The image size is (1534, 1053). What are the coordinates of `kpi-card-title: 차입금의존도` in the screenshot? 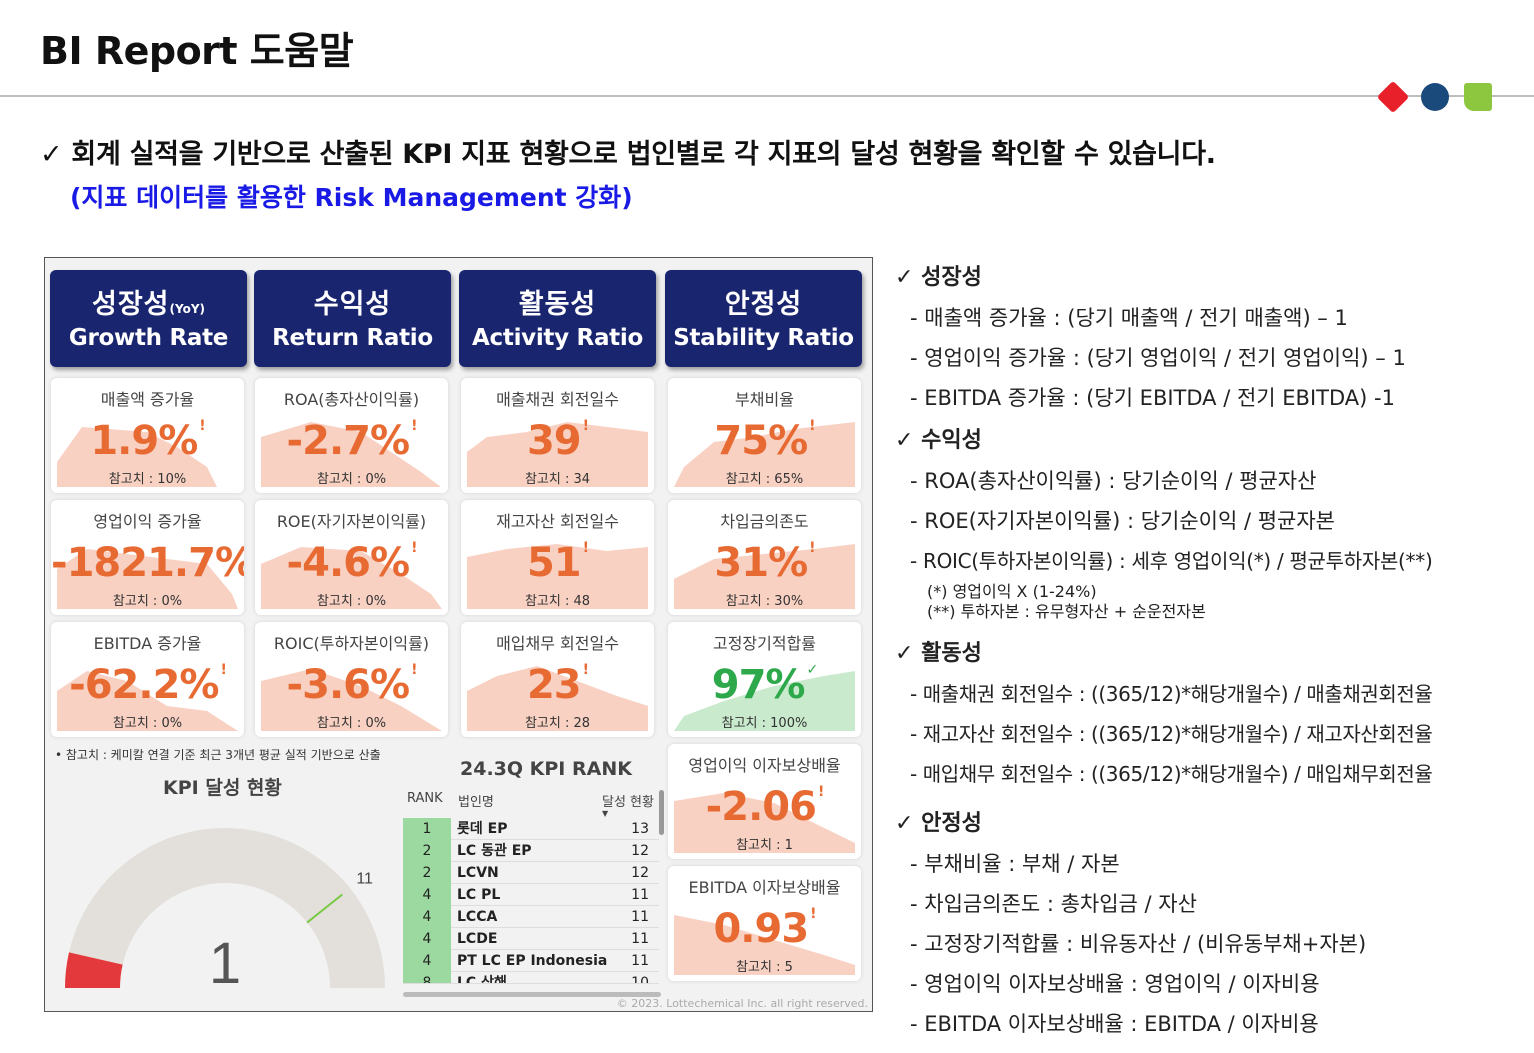 It's located at (764, 521).